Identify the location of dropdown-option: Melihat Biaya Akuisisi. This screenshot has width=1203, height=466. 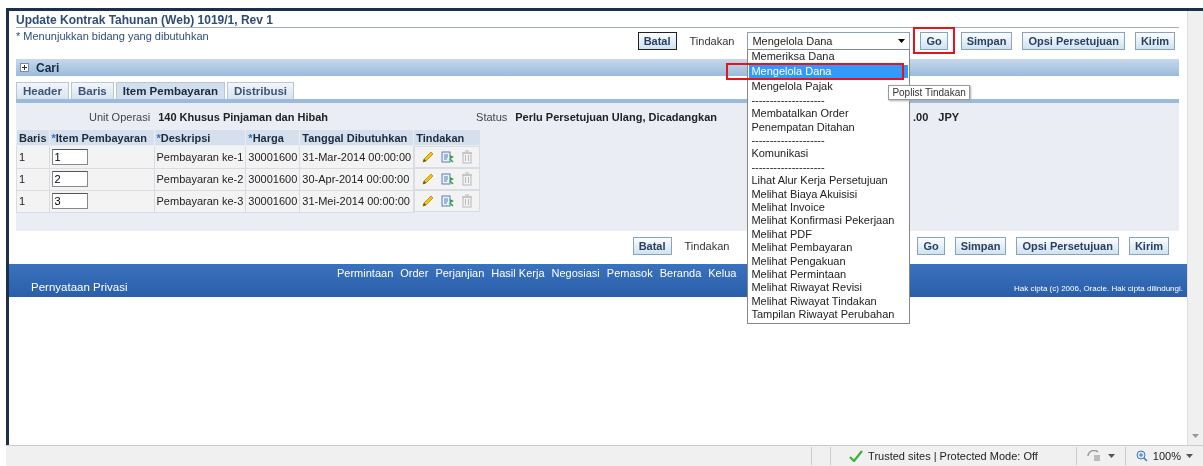
(829, 194).